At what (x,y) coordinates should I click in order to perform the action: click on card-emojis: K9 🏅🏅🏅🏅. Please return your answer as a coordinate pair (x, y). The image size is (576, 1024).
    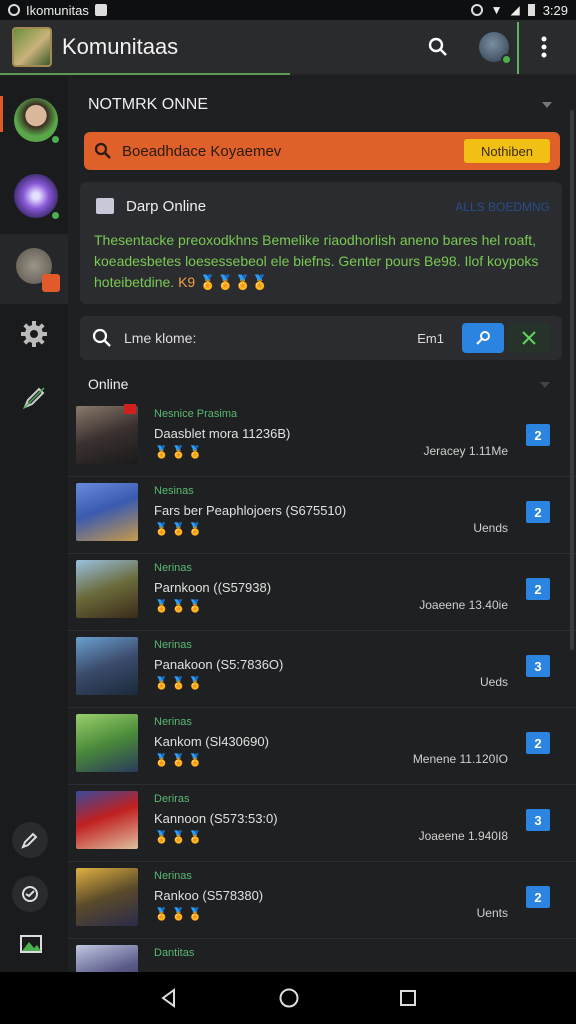
    Looking at the image, I should click on (223, 282).